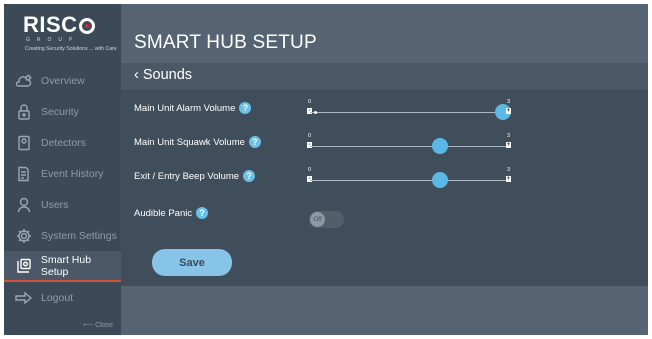 Image resolution: width=652 pixels, height=339 pixels. I want to click on sidebar-item-label: Event History, so click(72, 173).